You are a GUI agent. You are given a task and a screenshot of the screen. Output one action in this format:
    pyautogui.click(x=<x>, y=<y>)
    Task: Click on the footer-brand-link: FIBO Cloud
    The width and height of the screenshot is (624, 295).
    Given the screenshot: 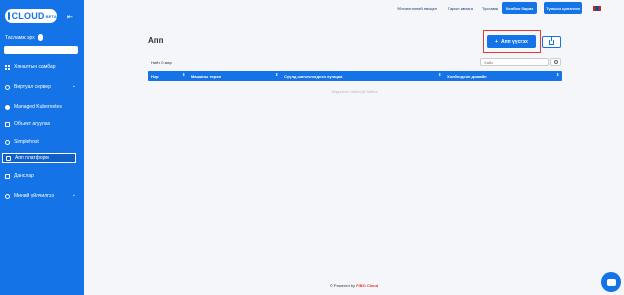 What is the action you would take?
    pyautogui.click(x=367, y=285)
    